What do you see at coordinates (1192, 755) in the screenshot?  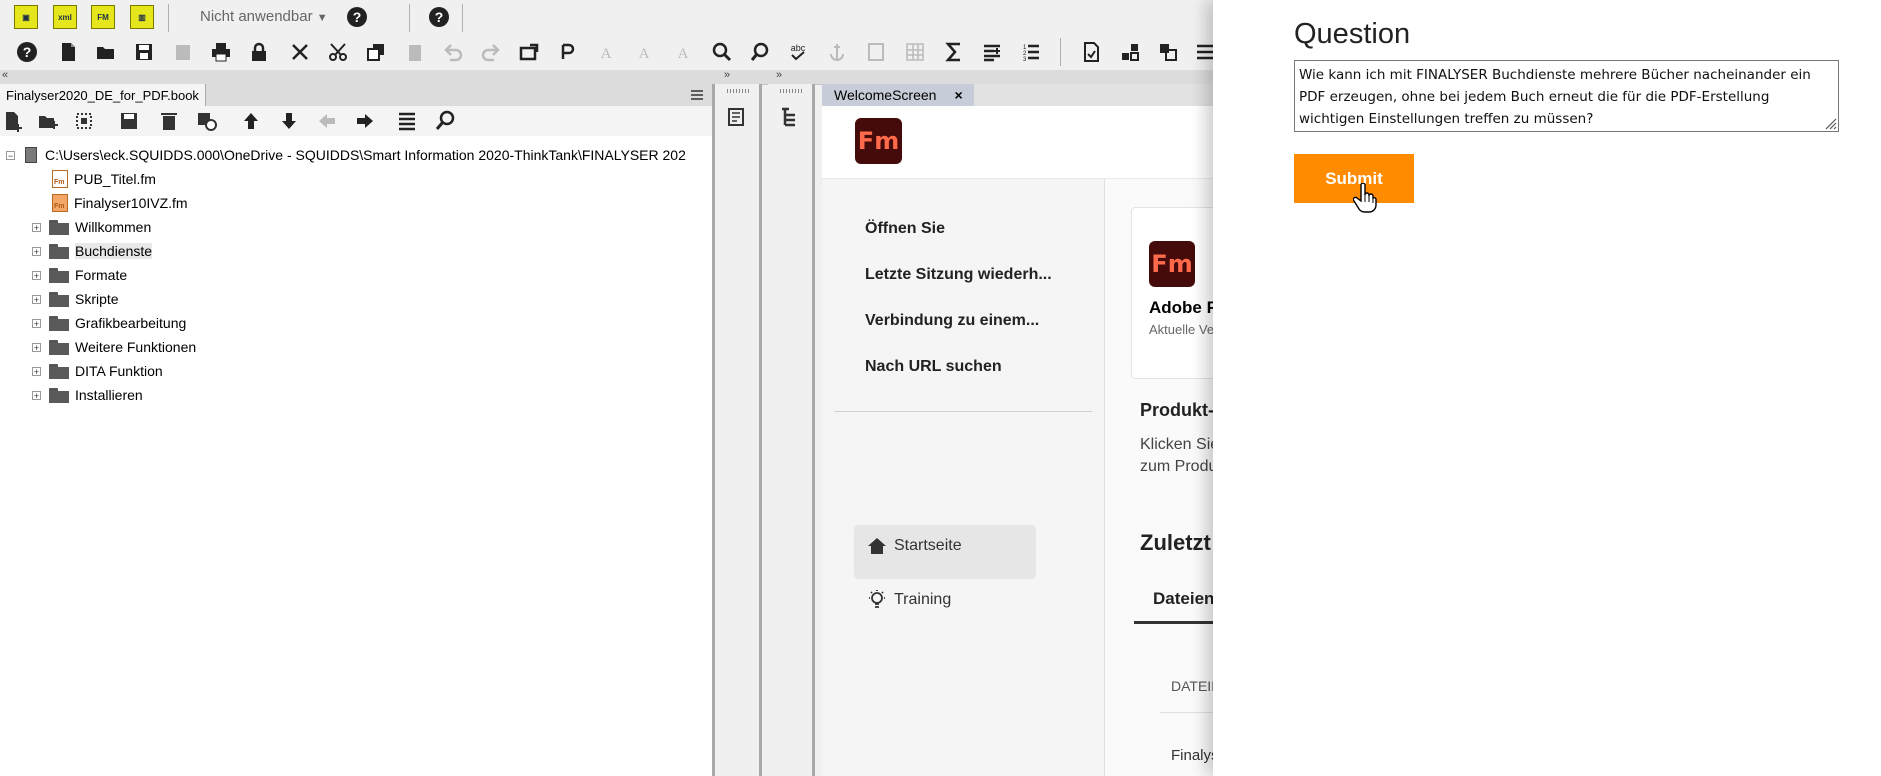 I see `recent-file-row: Finalys` at bounding box center [1192, 755].